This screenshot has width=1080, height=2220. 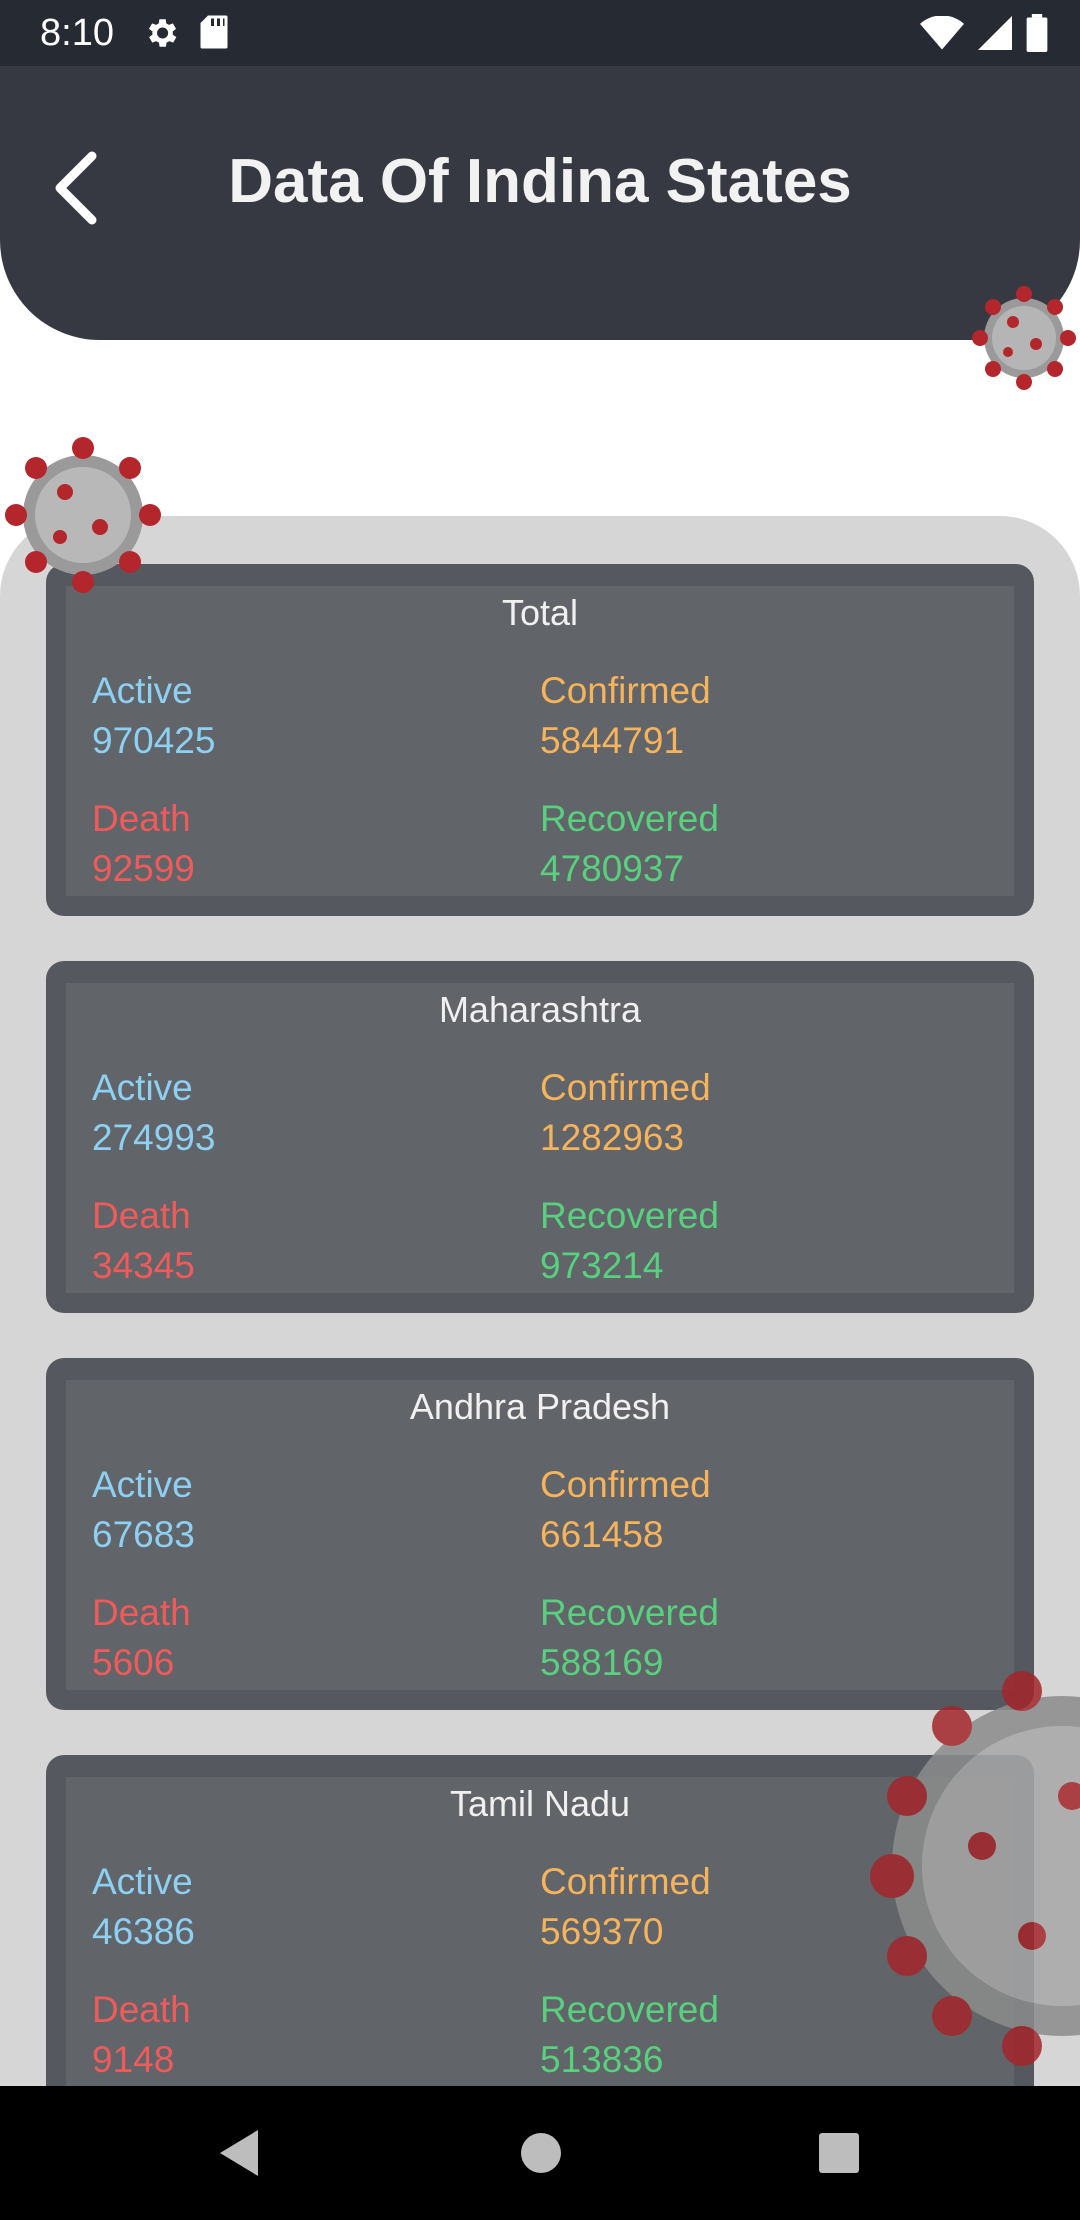 I want to click on recovered-value: 4780937, so click(x=612, y=868).